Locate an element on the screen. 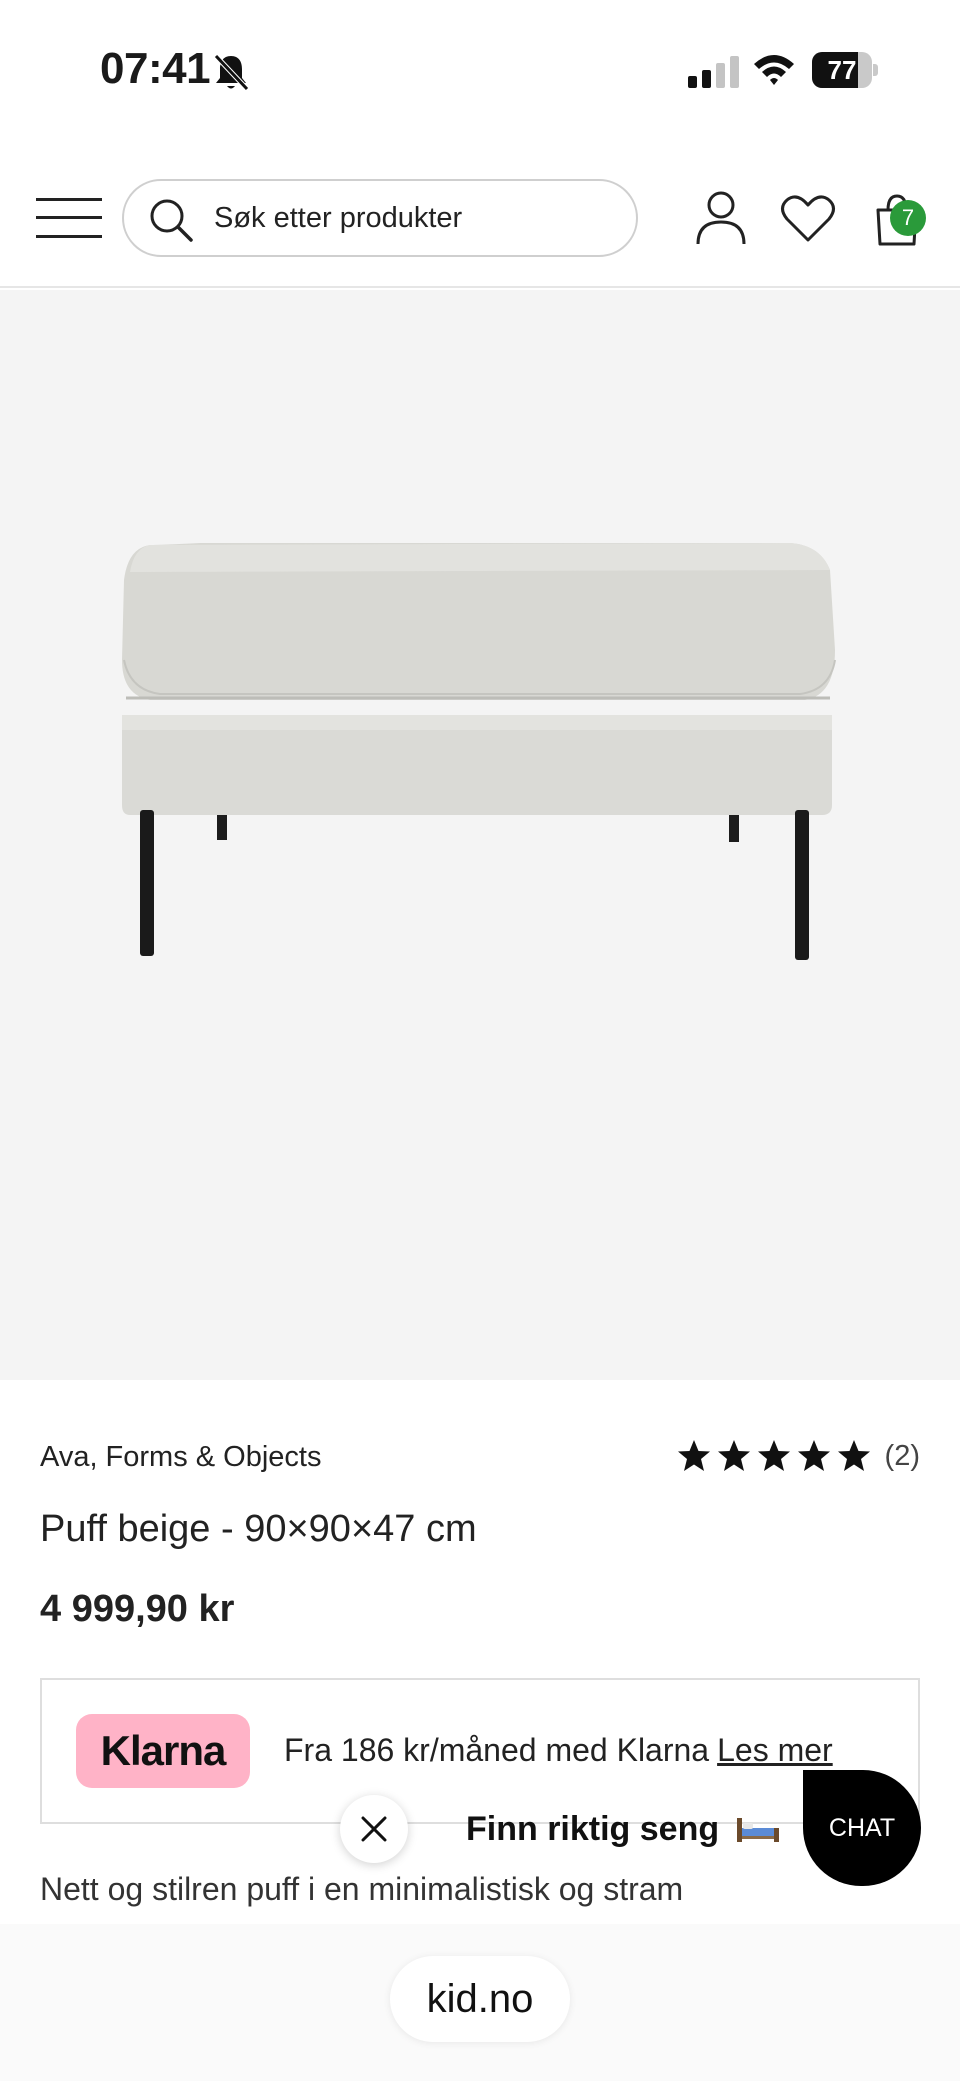 The image size is (960, 2081). promo-close-button is located at coordinates (374, 1829).